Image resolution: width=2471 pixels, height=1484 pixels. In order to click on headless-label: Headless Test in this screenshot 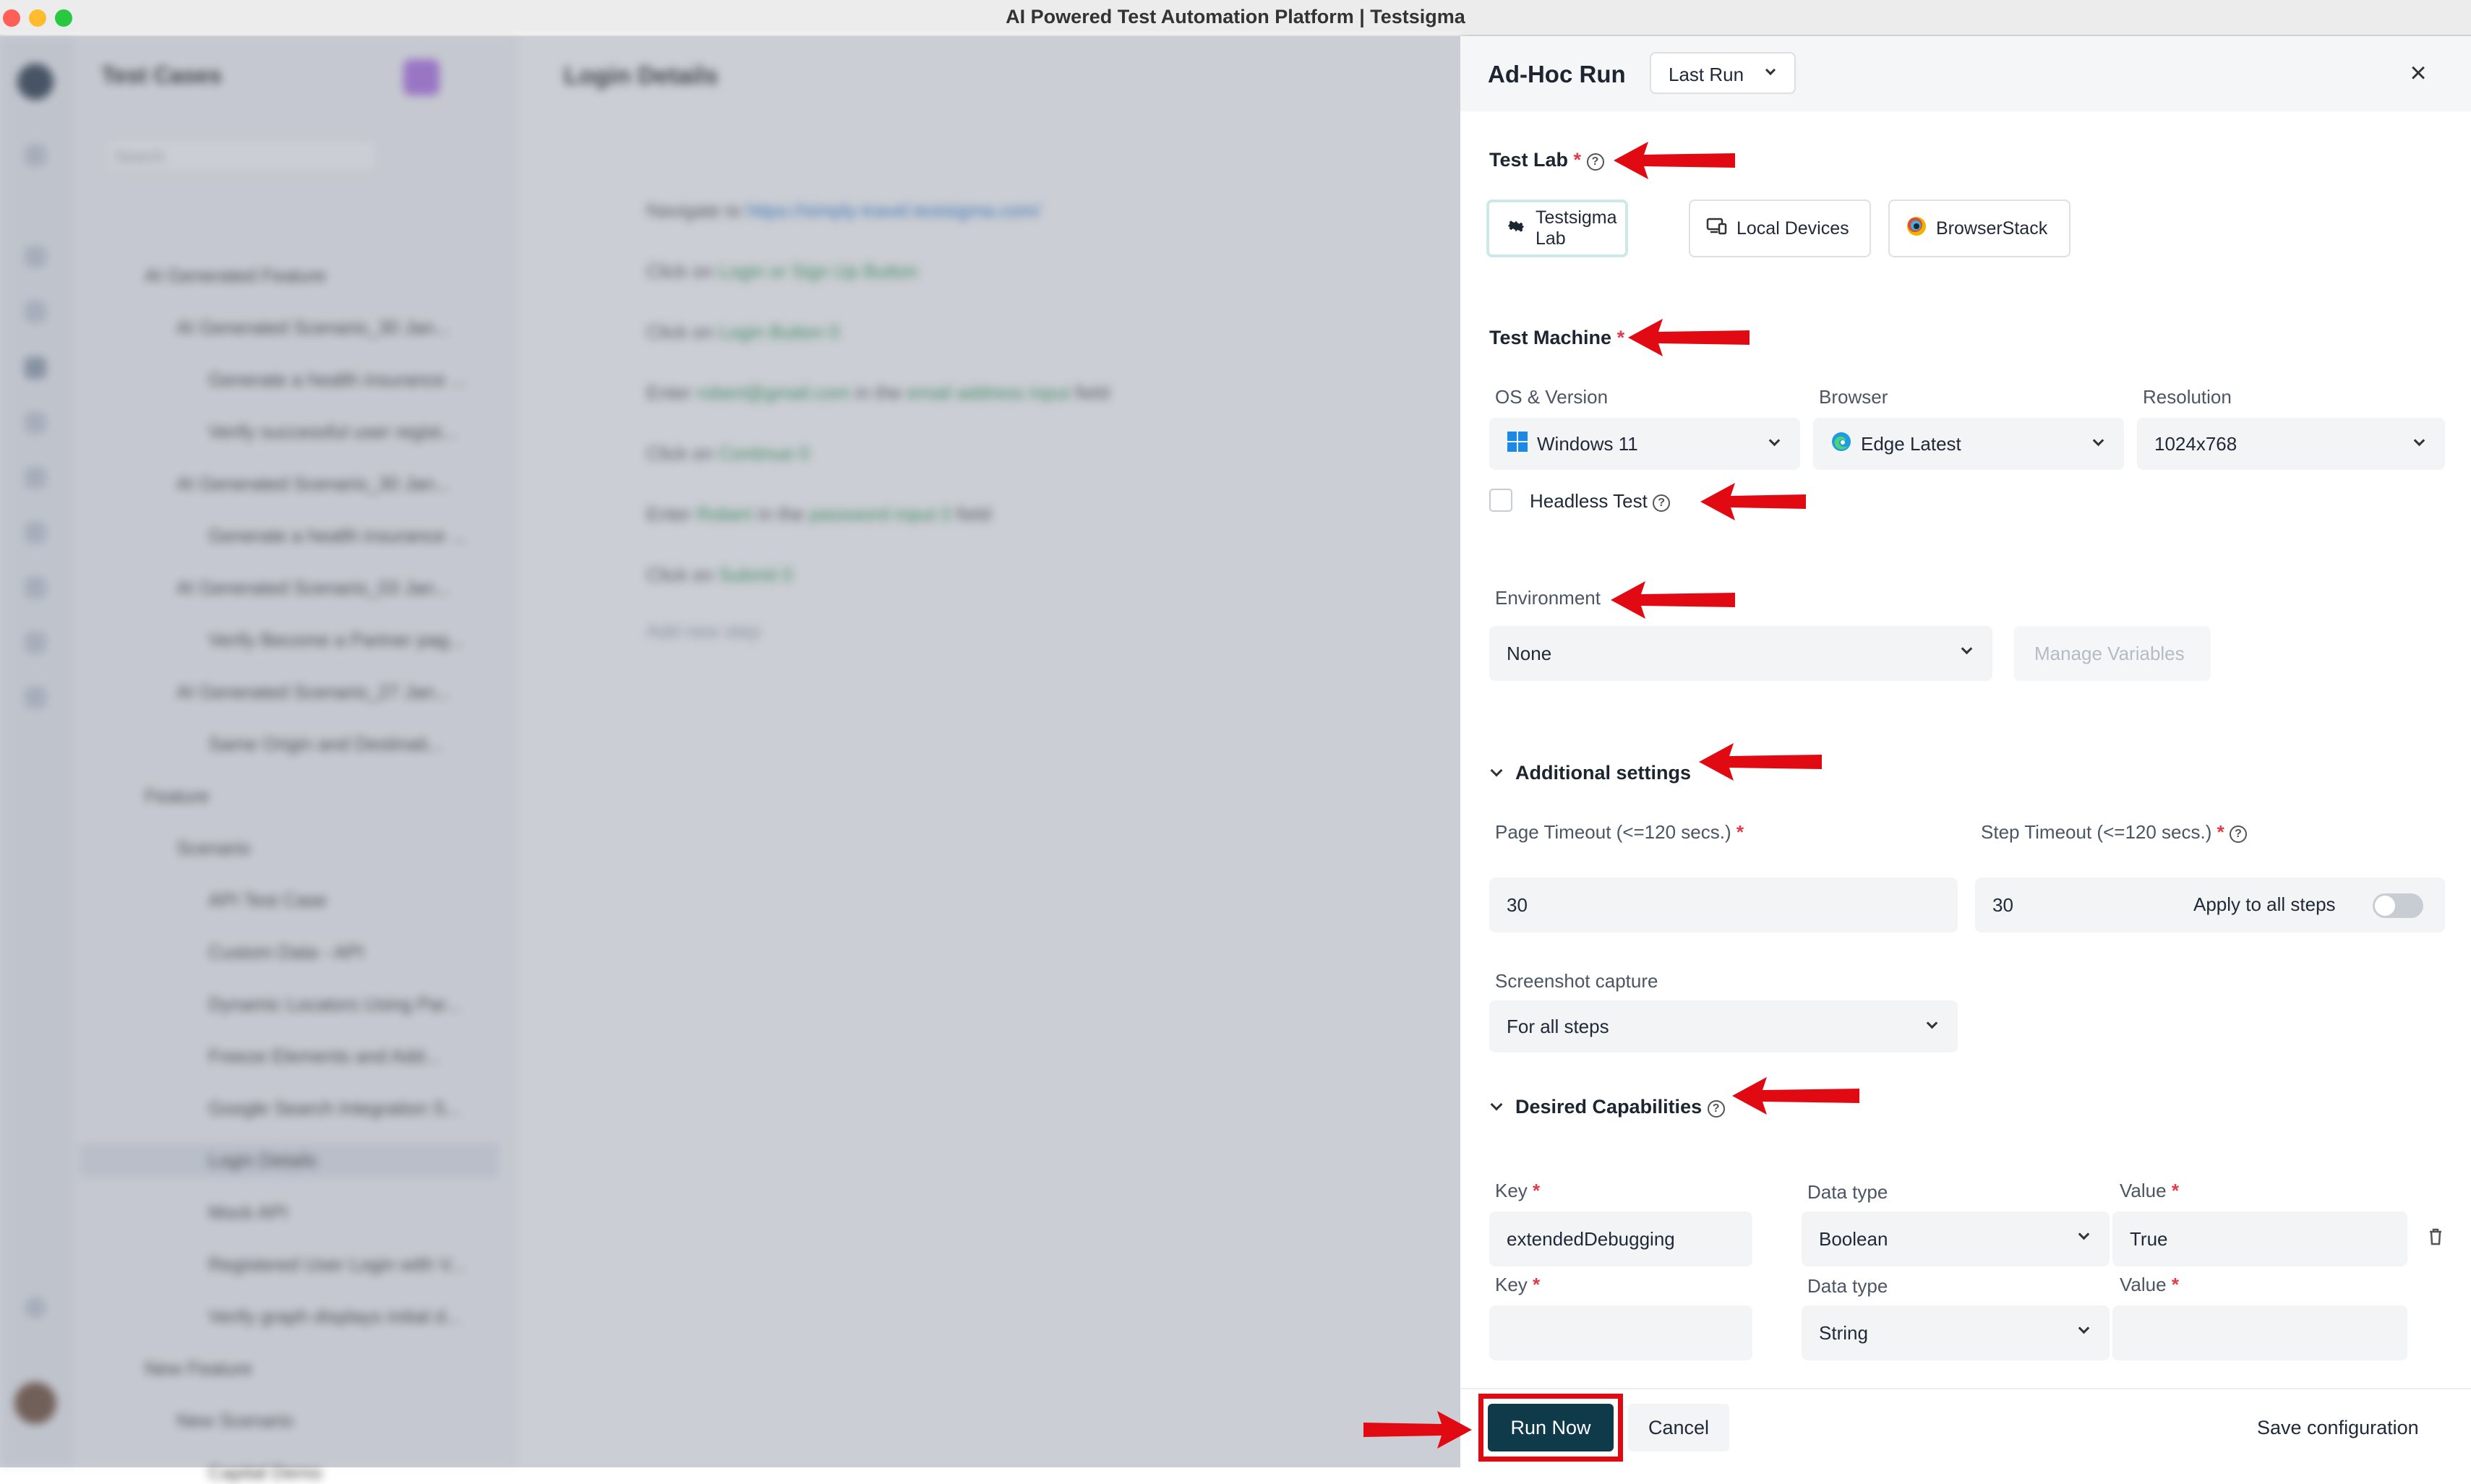, I will do `click(1589, 501)`.